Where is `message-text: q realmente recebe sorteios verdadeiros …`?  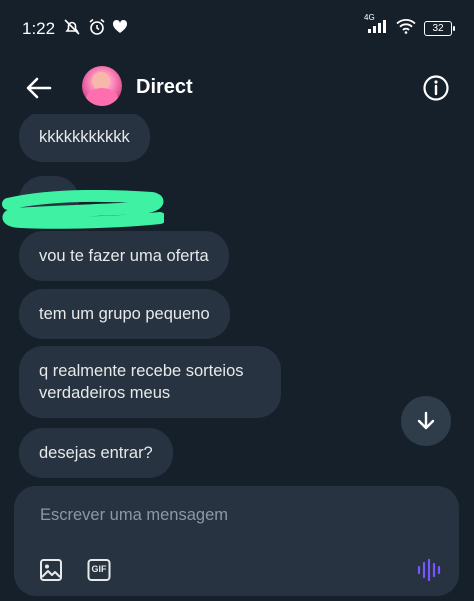 message-text: q realmente recebe sorteios verdadeiros … is located at coordinates (141, 382).